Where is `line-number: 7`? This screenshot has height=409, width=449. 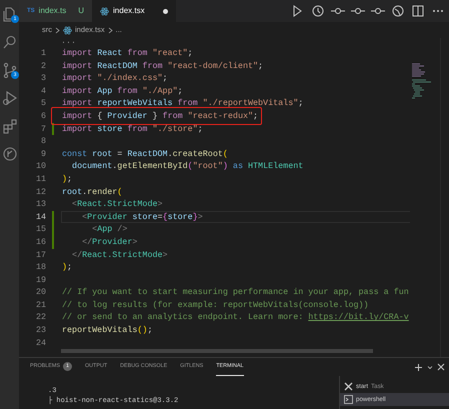
line-number: 7 is located at coordinates (43, 129).